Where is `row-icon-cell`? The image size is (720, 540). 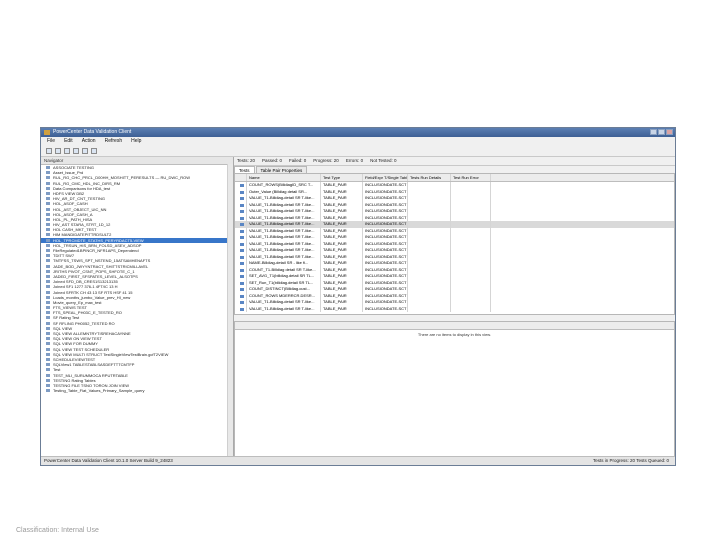 row-icon-cell is located at coordinates (241, 308).